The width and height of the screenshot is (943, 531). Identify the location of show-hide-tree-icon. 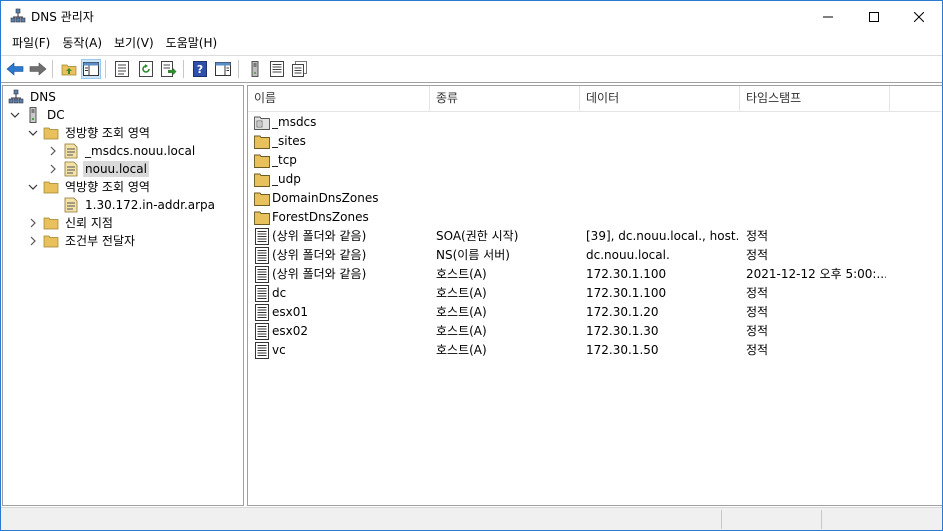
(91, 69).